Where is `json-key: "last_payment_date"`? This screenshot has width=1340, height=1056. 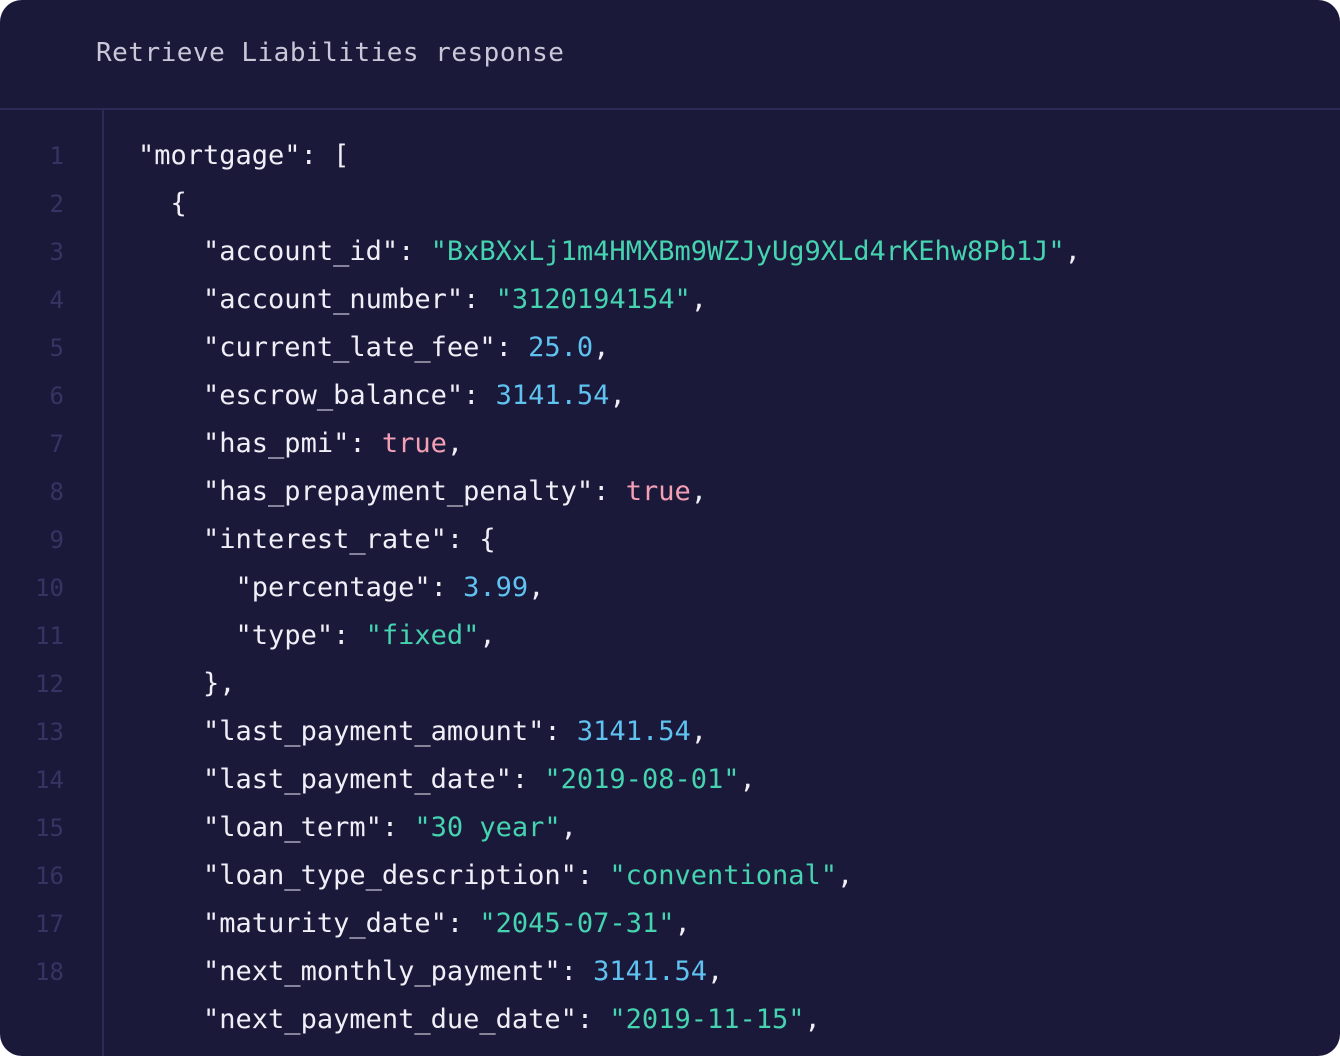
json-key: "last_payment_date" is located at coordinates (357, 779).